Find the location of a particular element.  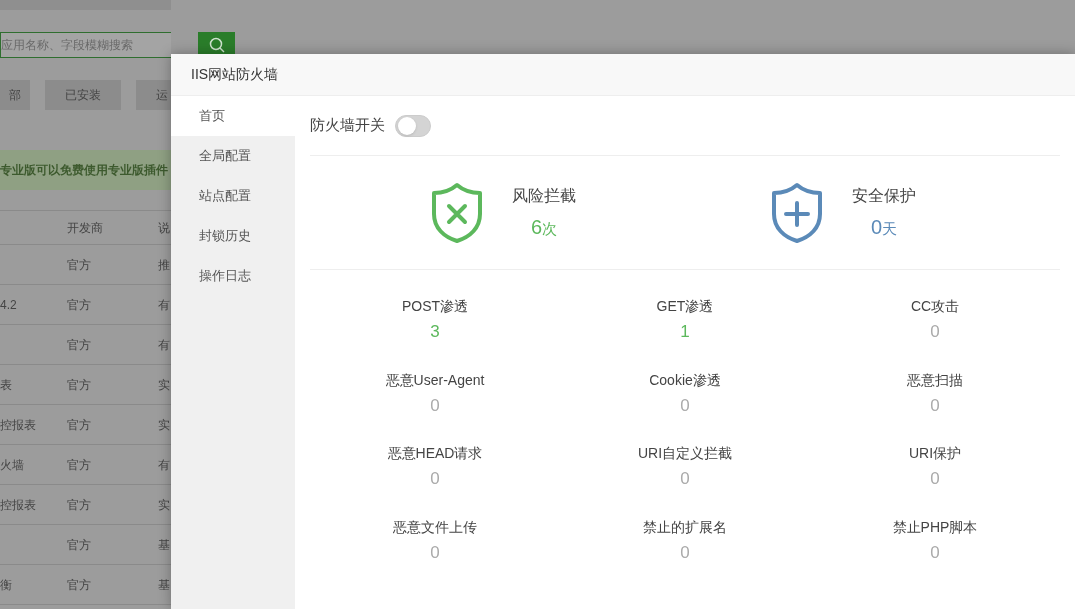

stat-label: 禁止的扩展名 is located at coordinates (685, 527).